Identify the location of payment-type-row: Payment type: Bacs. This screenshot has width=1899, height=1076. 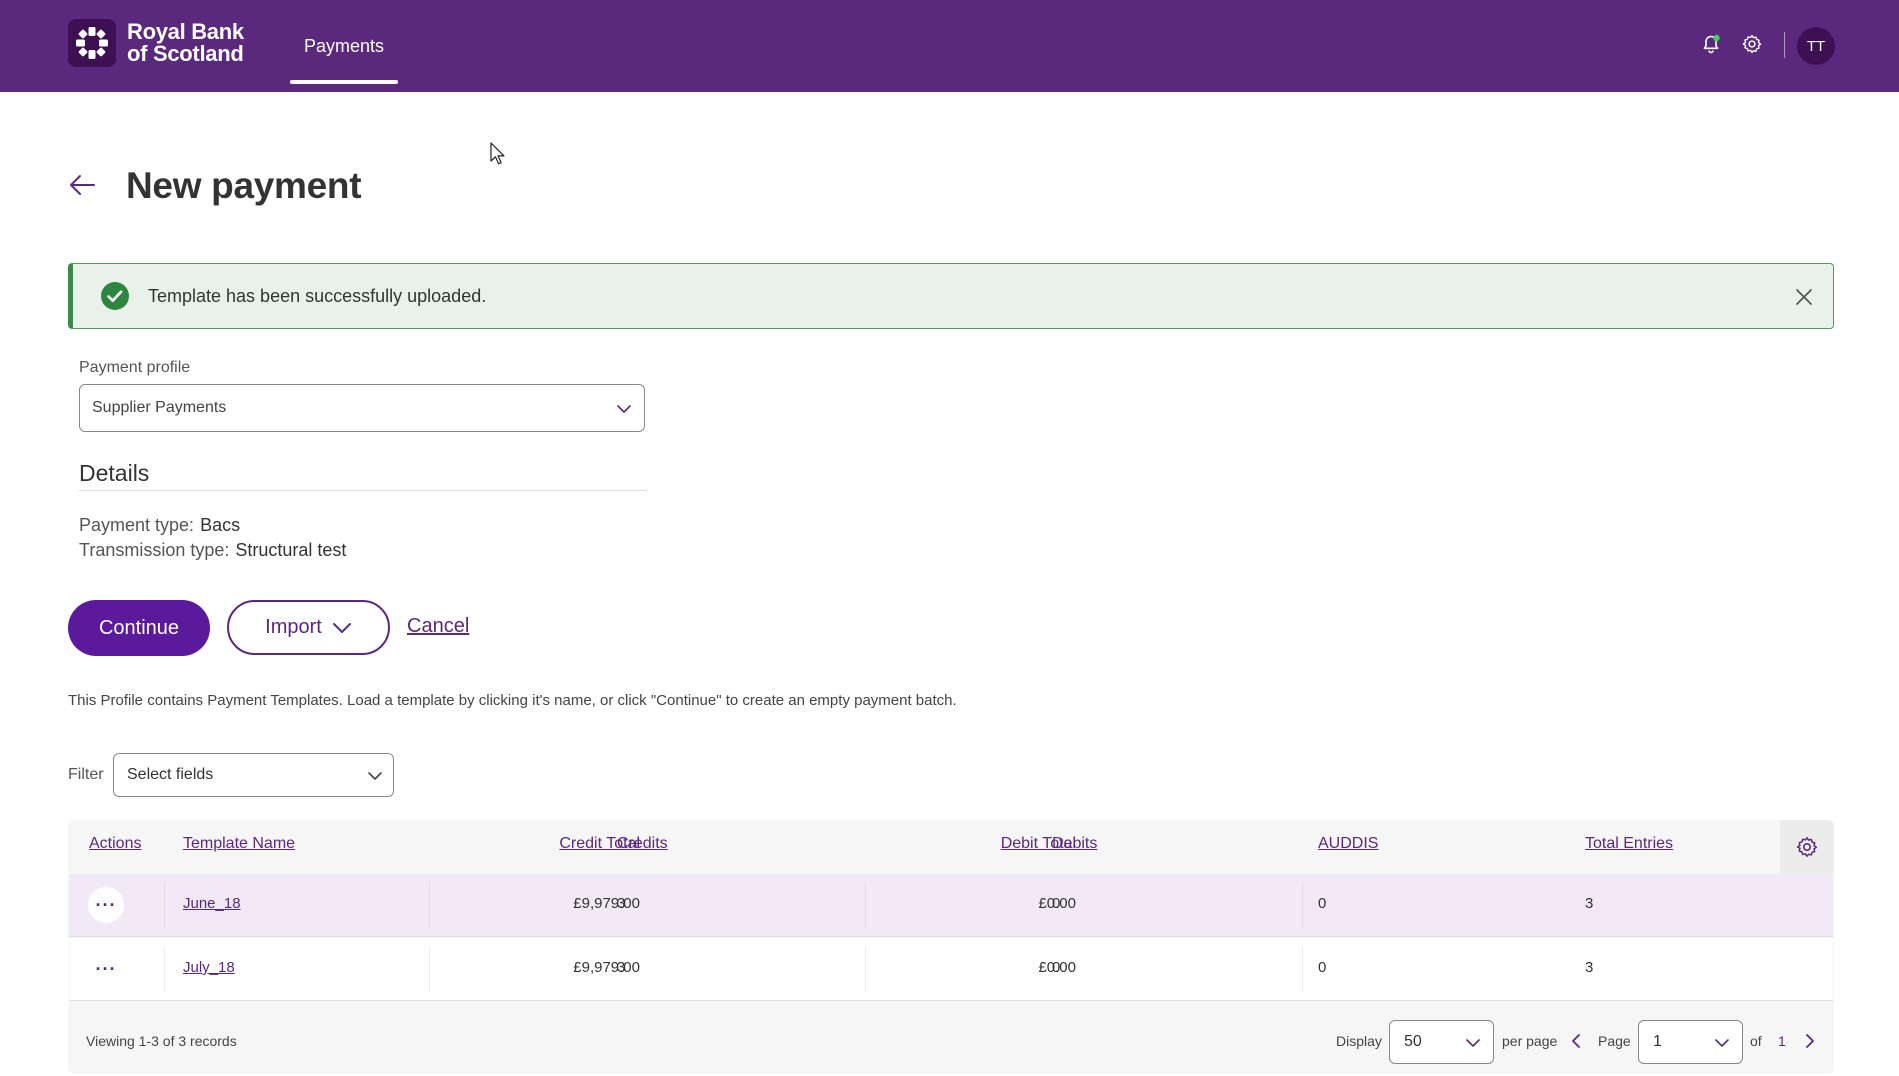
(159, 525).